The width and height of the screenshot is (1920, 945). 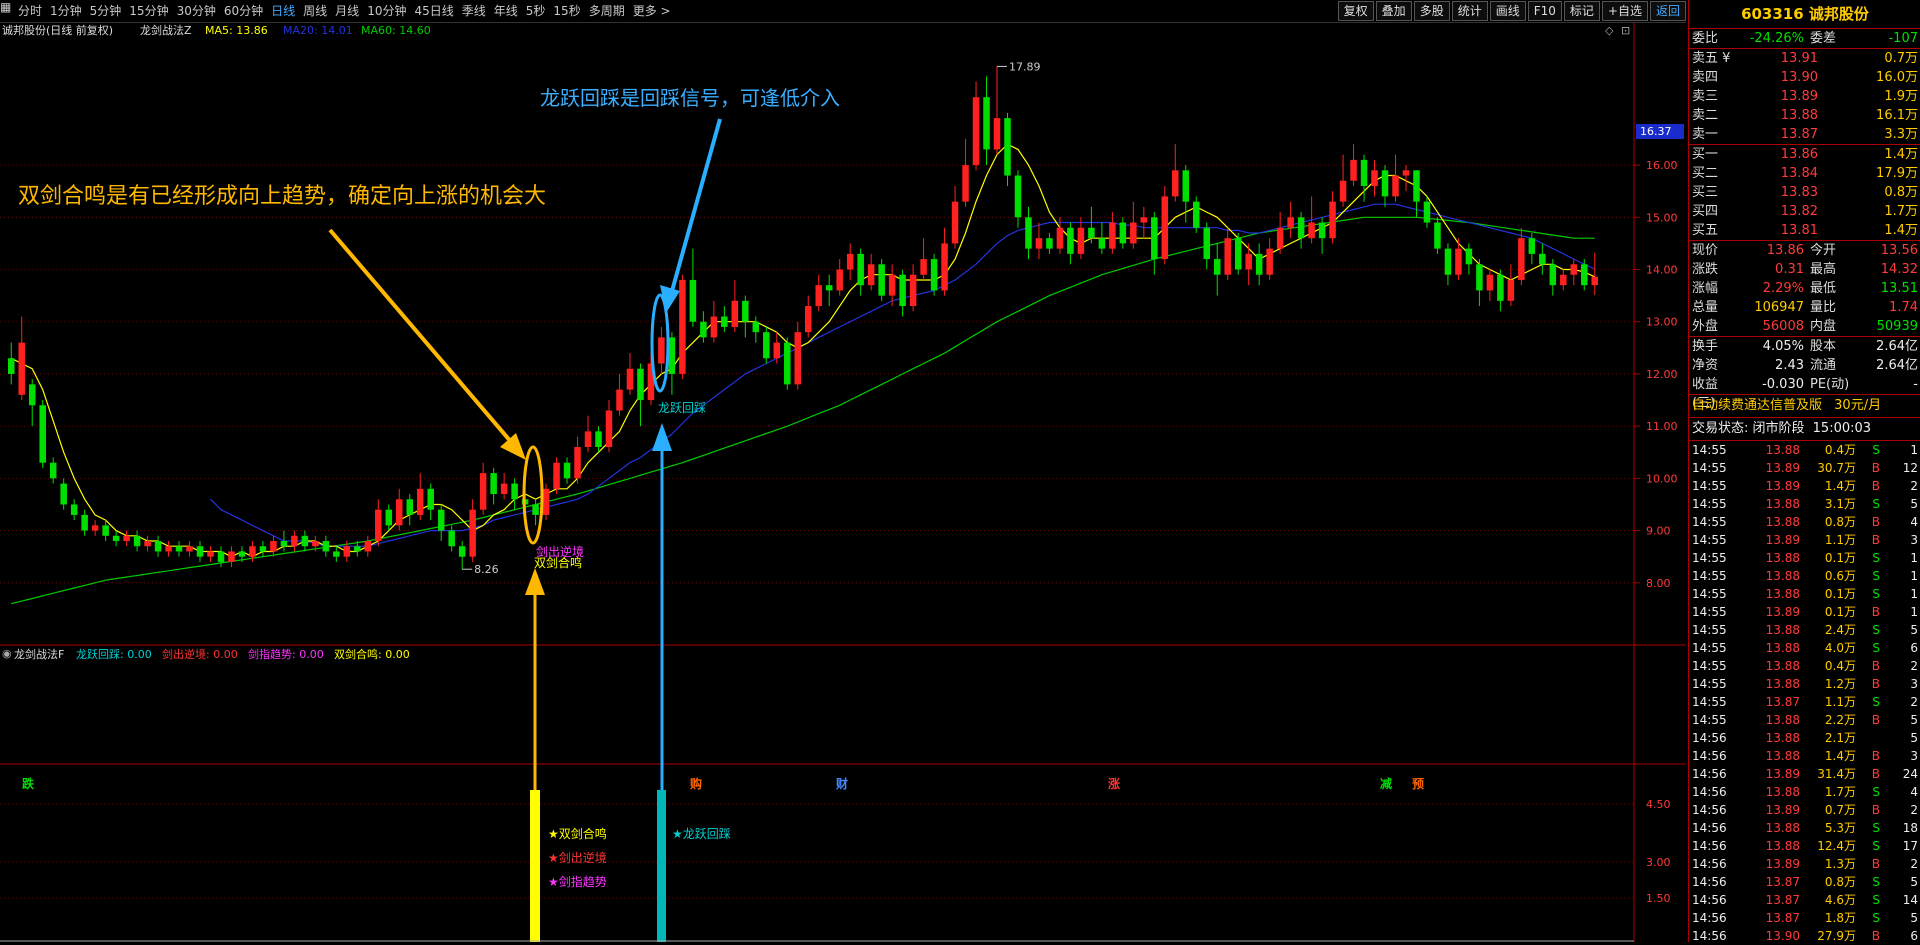 What do you see at coordinates (1805, 468) in the screenshot?
I see `tick-row: 14:55 13.89 30.7万 B 12` at bounding box center [1805, 468].